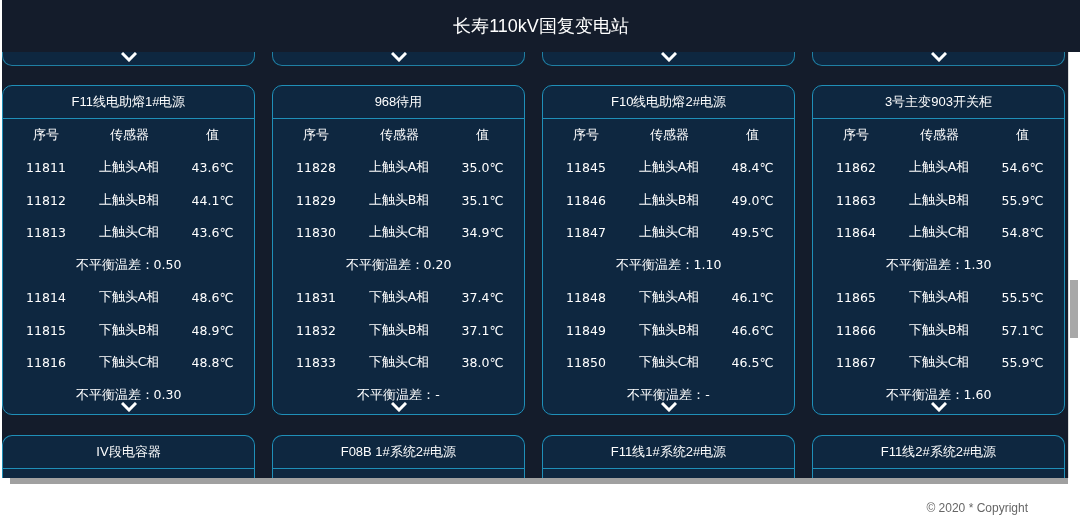  What do you see at coordinates (482, 200) in the screenshot?
I see `table-cell: 35.1℃` at bounding box center [482, 200].